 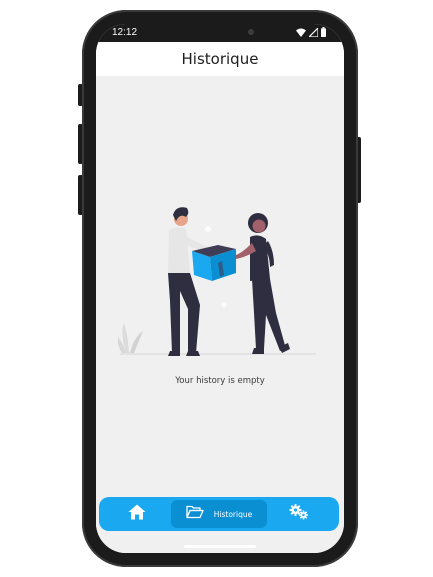 I want to click on status-icons, so click(x=311, y=32).